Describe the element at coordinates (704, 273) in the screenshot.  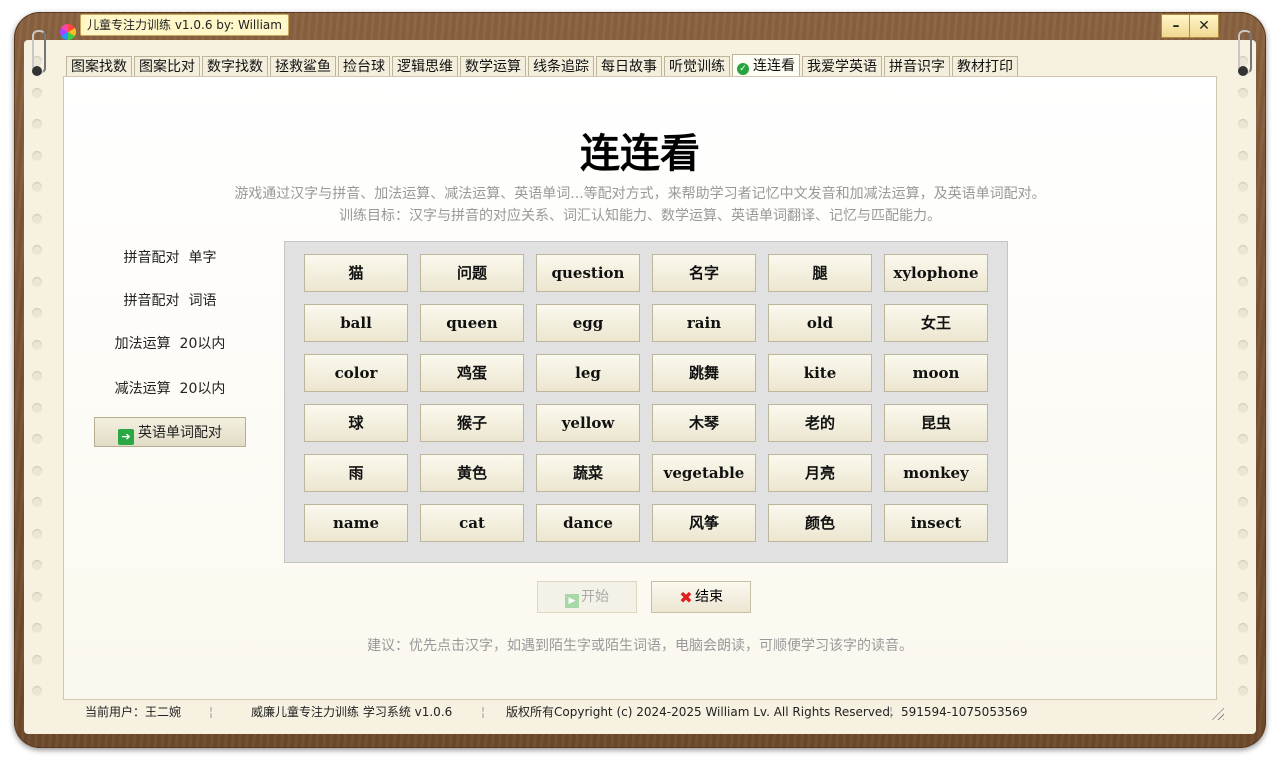
I see `match-tile: 名字` at that location.